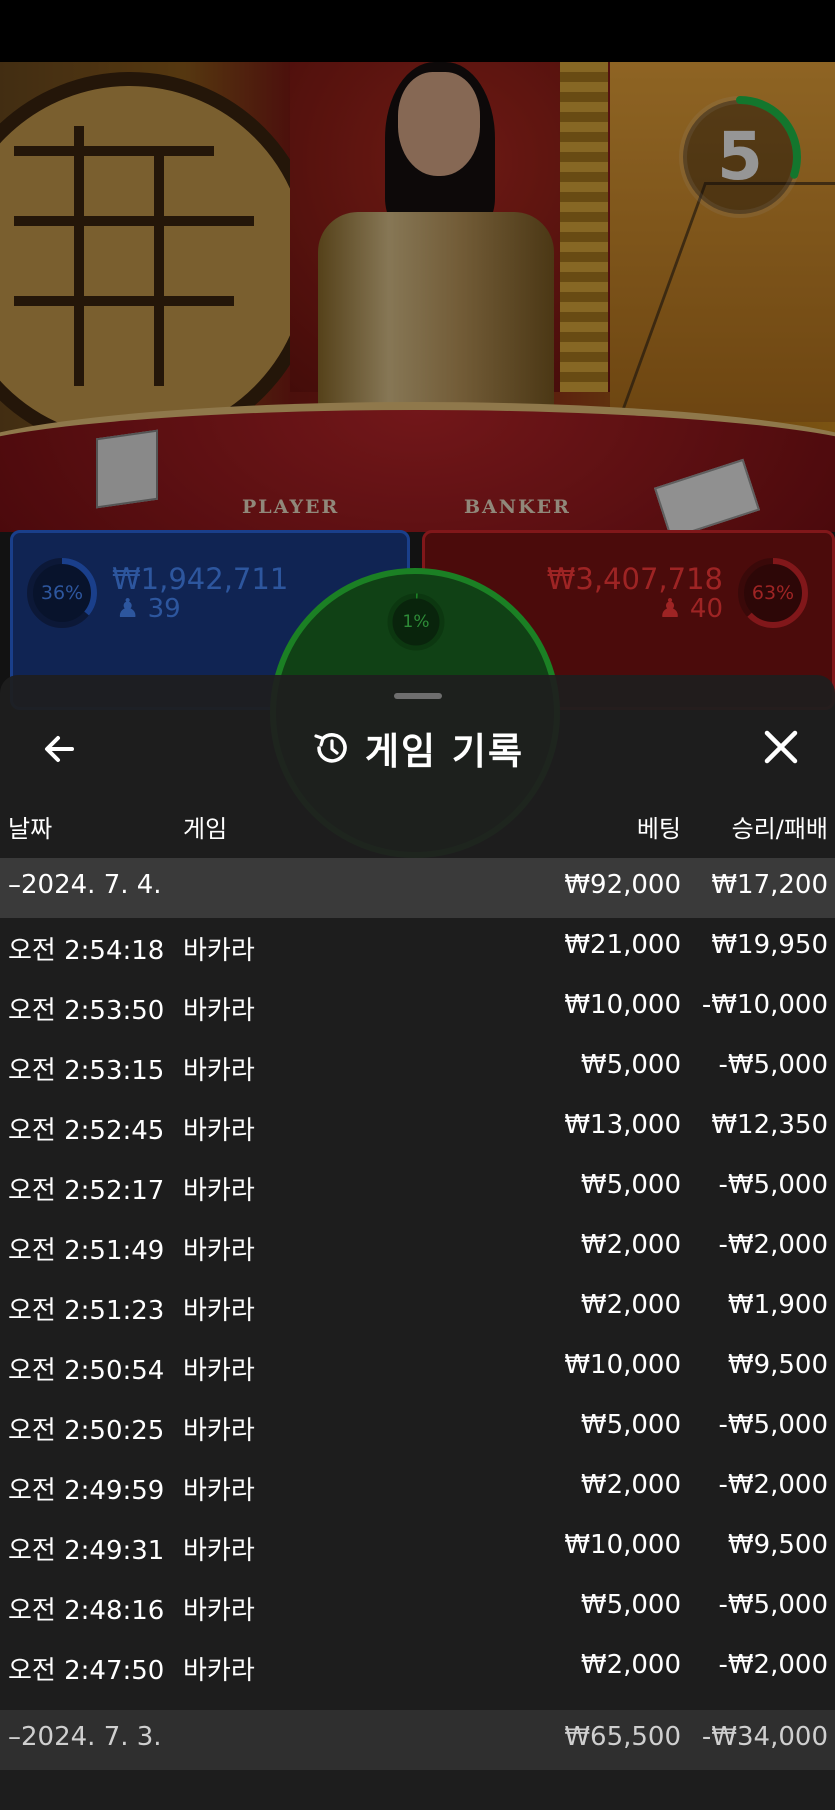 The width and height of the screenshot is (835, 1810). What do you see at coordinates (86, 1671) in the screenshot?
I see `round-time: 오전 2:47:50` at bounding box center [86, 1671].